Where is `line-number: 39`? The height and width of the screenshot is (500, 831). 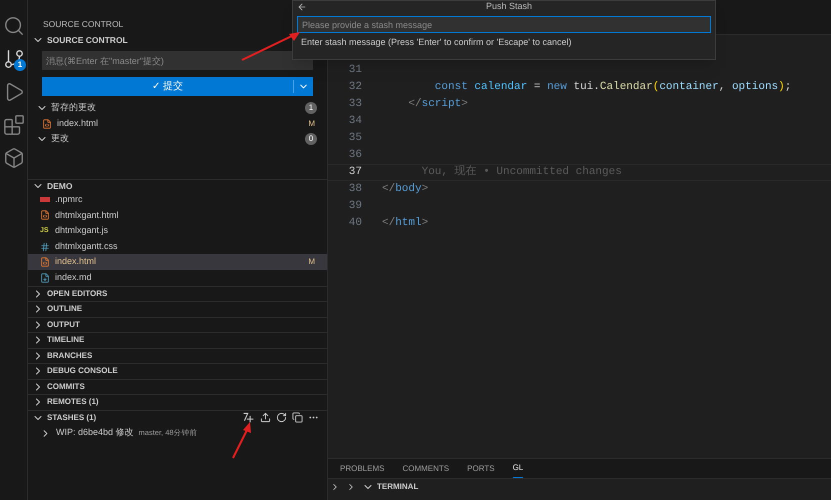
line-number: 39 is located at coordinates (355, 206).